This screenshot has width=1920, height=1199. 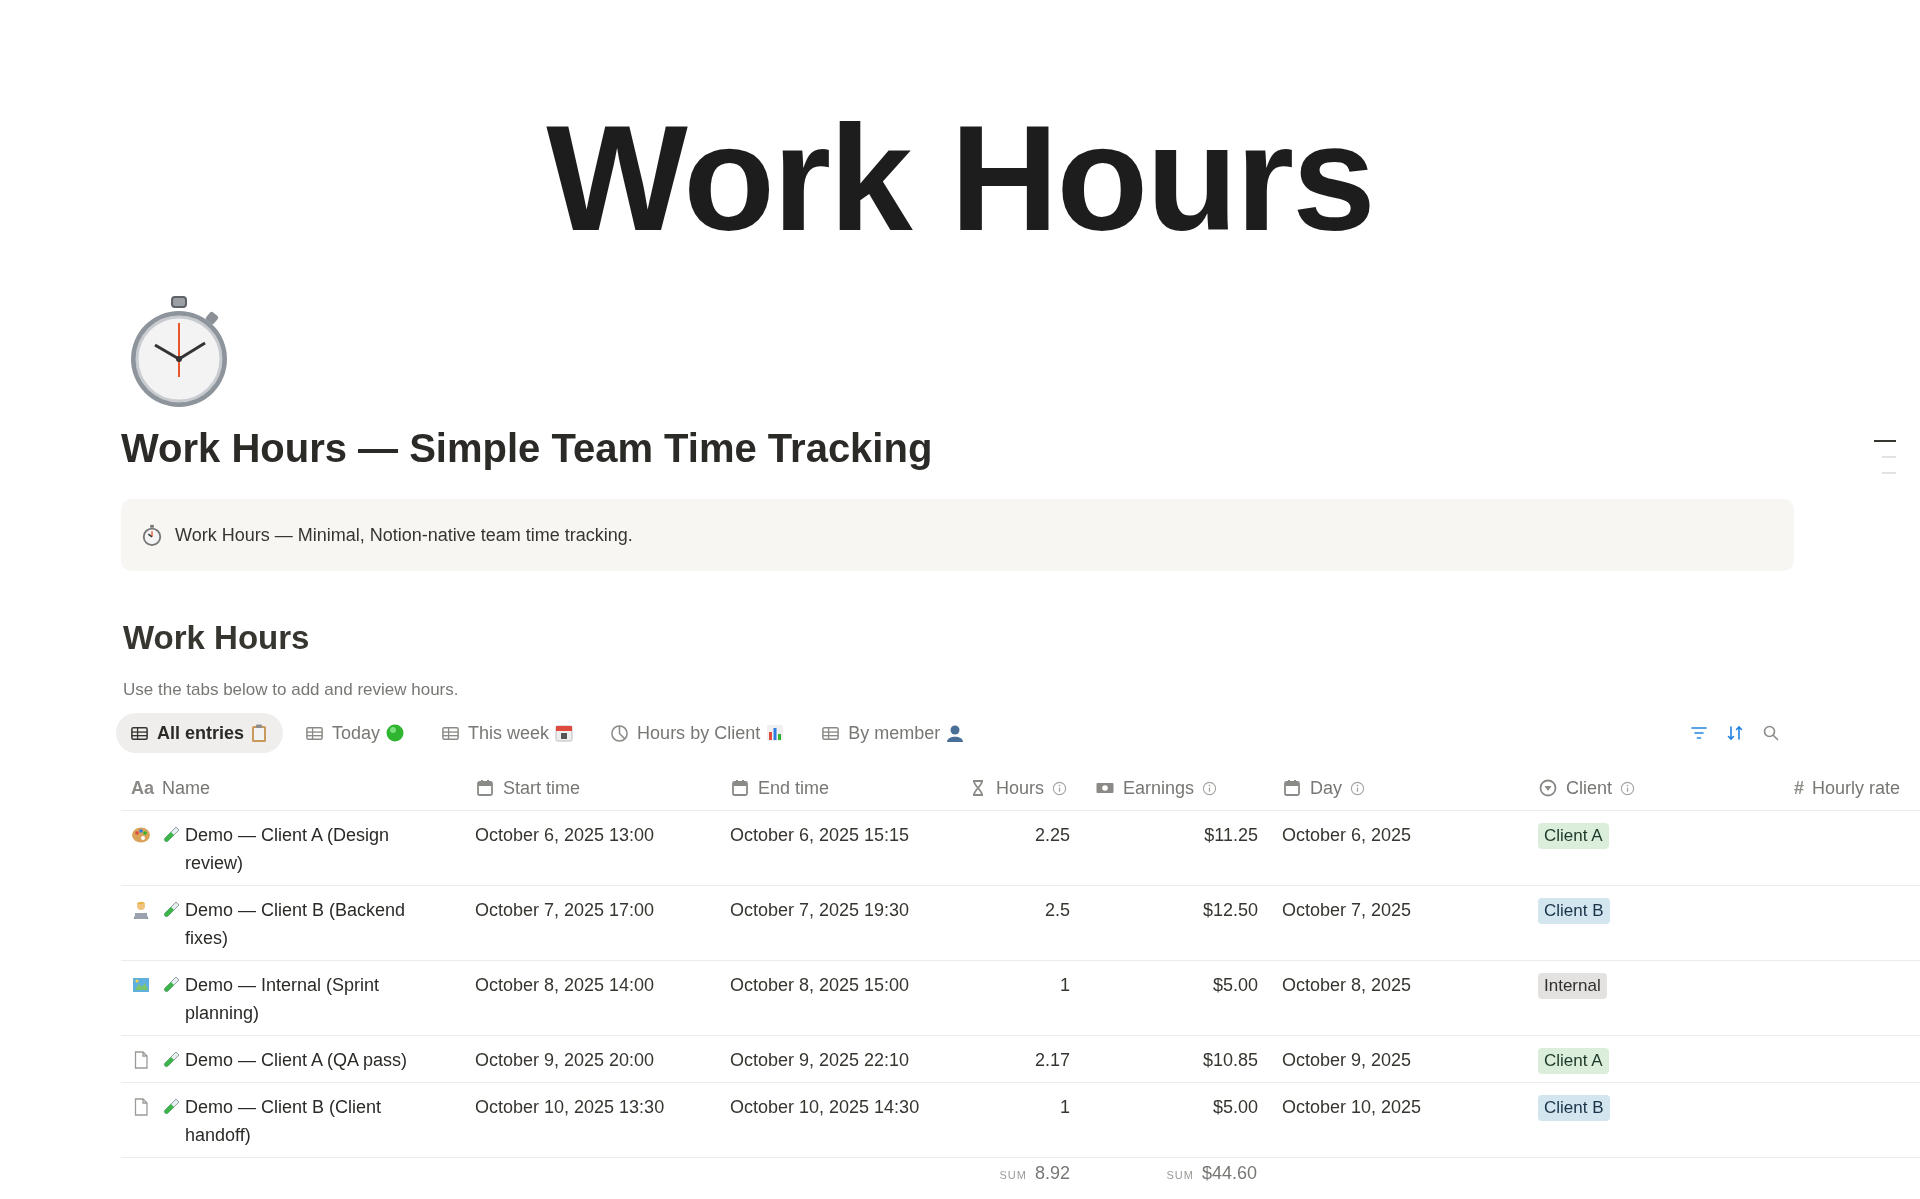 I want to click on day-cell-text: October 8, 2025, so click(x=1347, y=985).